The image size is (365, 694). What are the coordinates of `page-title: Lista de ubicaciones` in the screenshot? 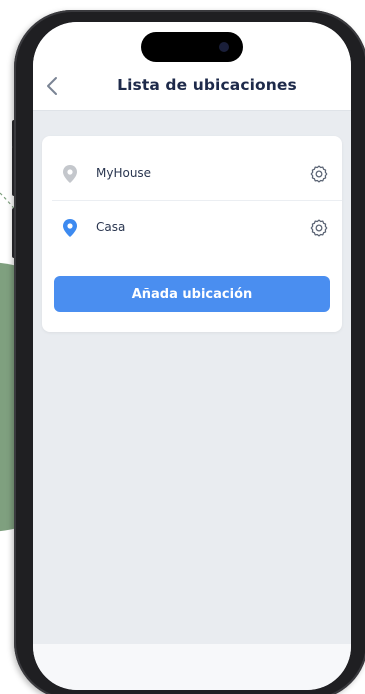 It's located at (207, 85).